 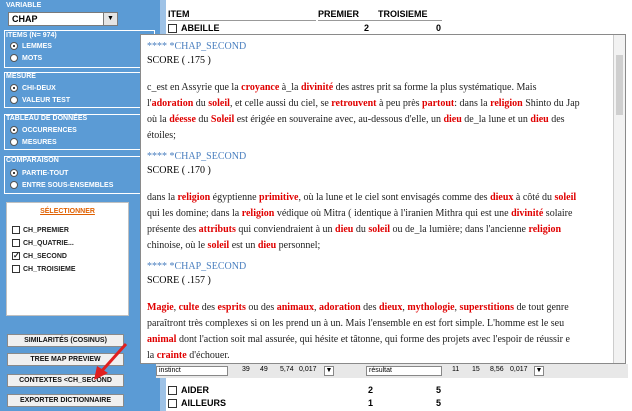 What do you see at coordinates (243, 245) in the screenshot?
I see `context-text: est un` at bounding box center [243, 245].